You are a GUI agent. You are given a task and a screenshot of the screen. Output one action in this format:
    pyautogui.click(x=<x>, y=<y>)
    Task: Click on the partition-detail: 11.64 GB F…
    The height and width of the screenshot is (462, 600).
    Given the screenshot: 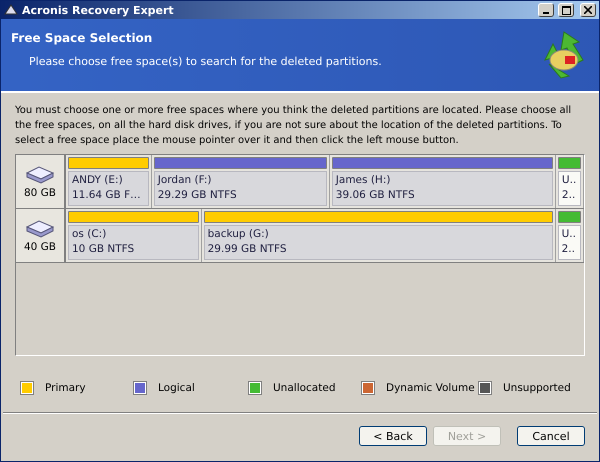 What is the action you would take?
    pyautogui.click(x=107, y=195)
    